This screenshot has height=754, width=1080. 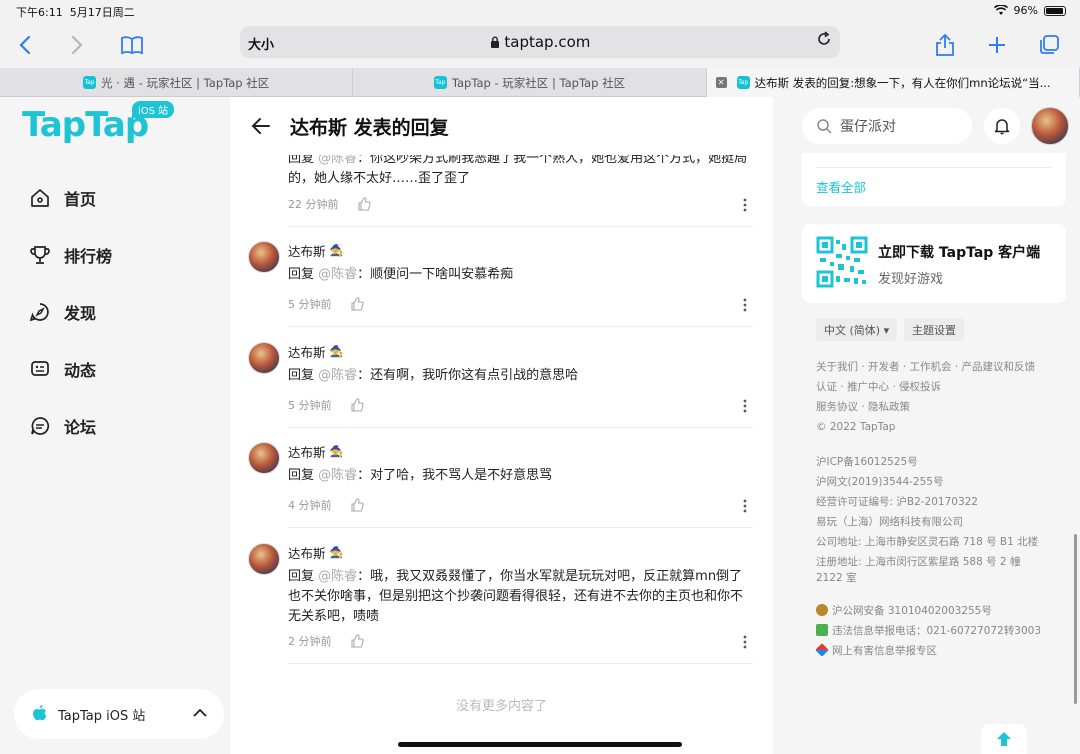 I want to click on tab-label: 光 · 遇 - 玩家社区 | TapTap 社区, so click(x=185, y=82).